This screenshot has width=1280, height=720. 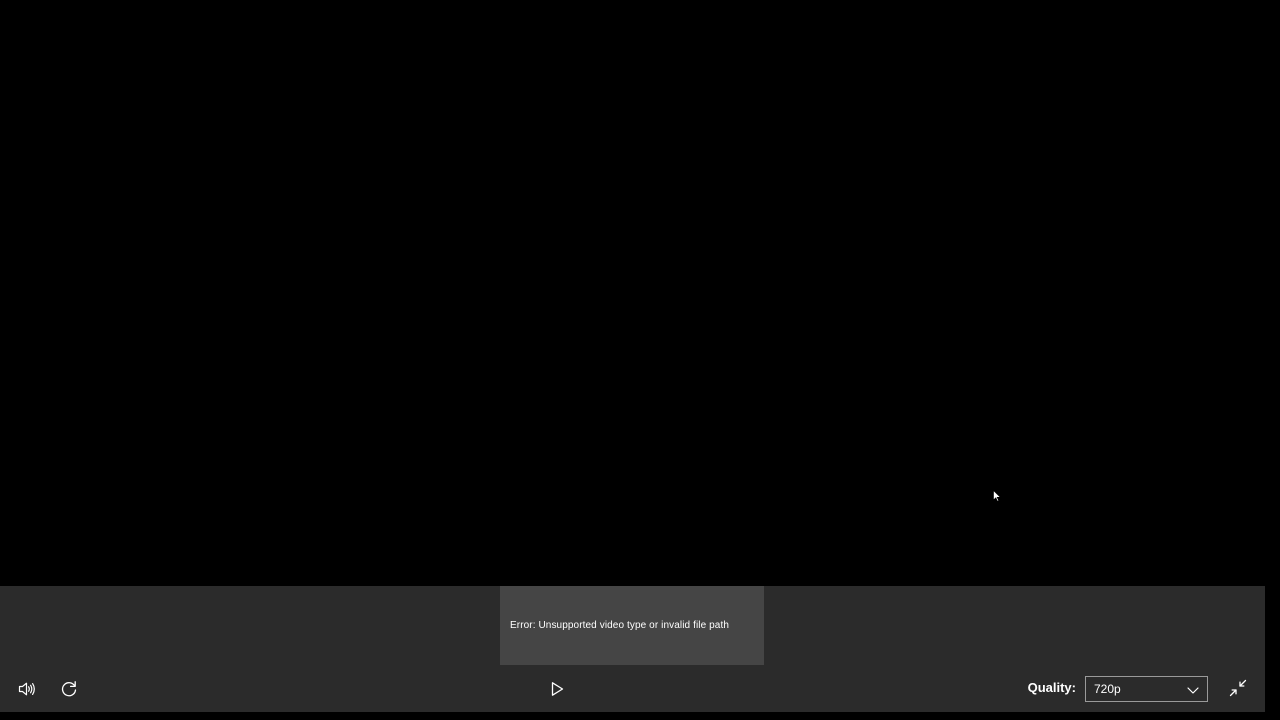 What do you see at coordinates (1051, 687) in the screenshot?
I see `quality-label: Quality:` at bounding box center [1051, 687].